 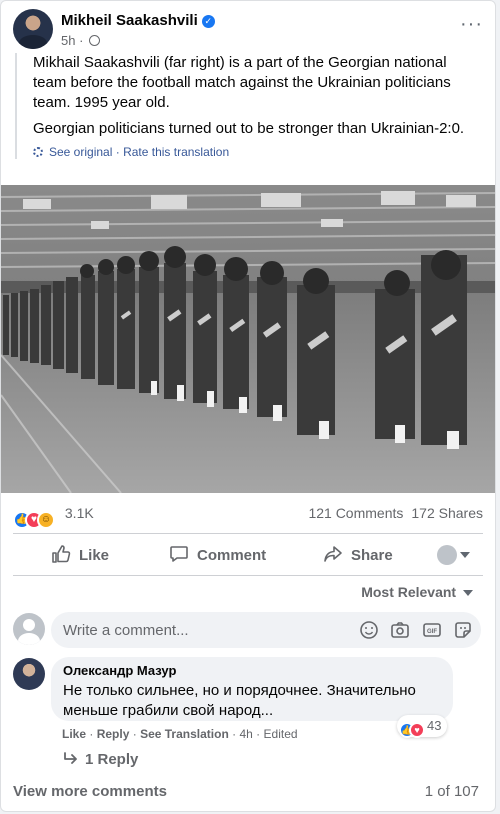 What do you see at coordinates (113, 734) in the screenshot?
I see `comment-reply-link: Reply` at bounding box center [113, 734].